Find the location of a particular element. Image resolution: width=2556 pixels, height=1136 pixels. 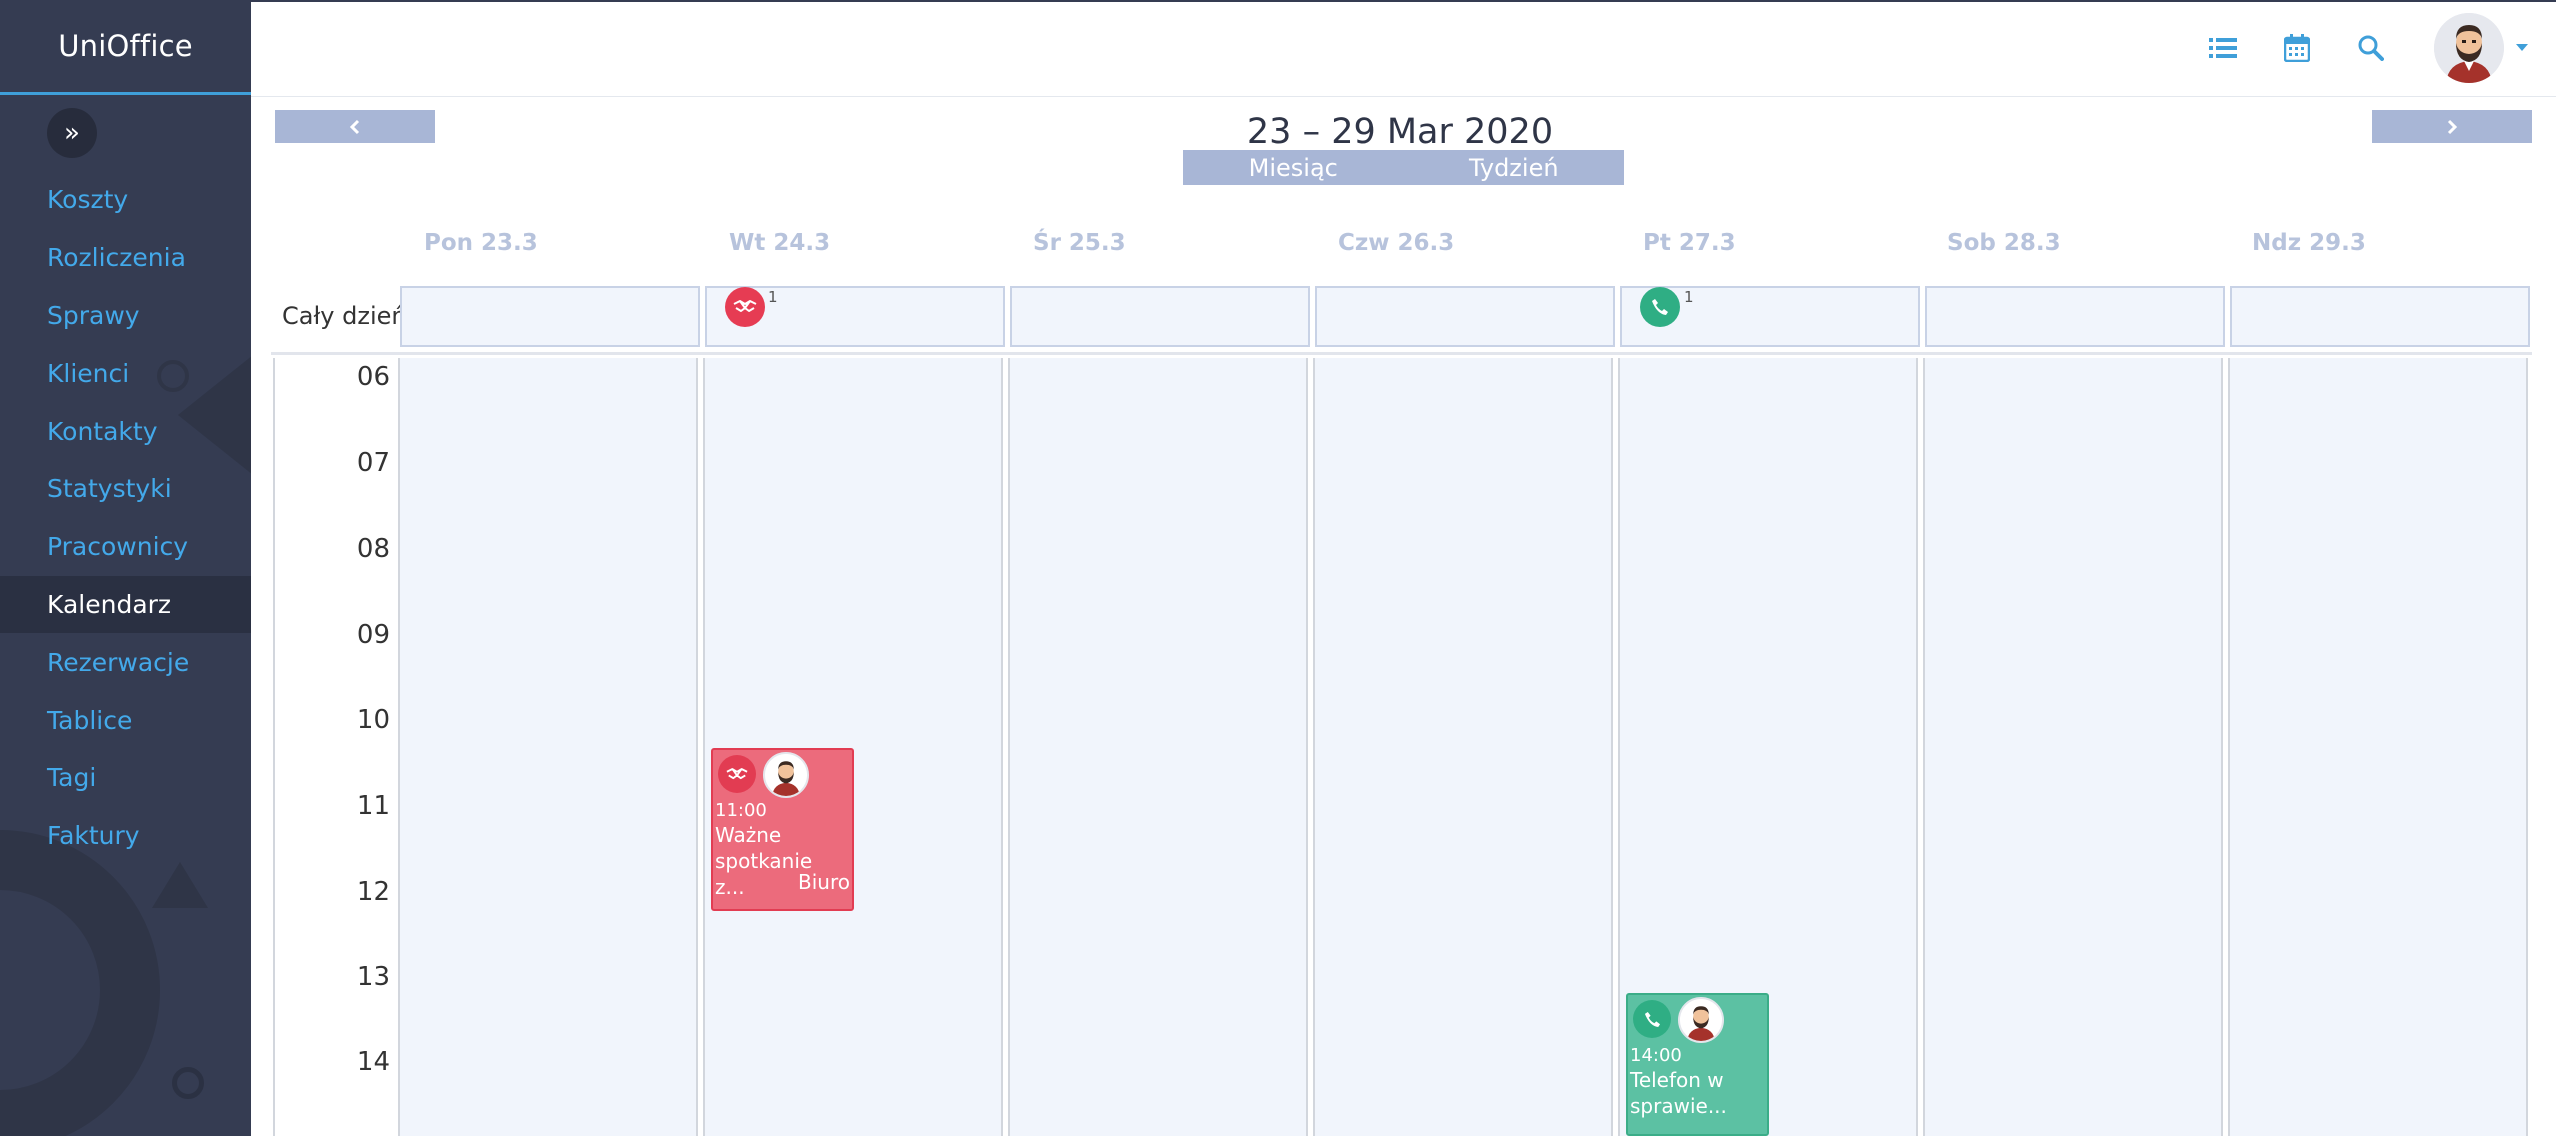

hour-label: 10 is located at coordinates (373, 720).